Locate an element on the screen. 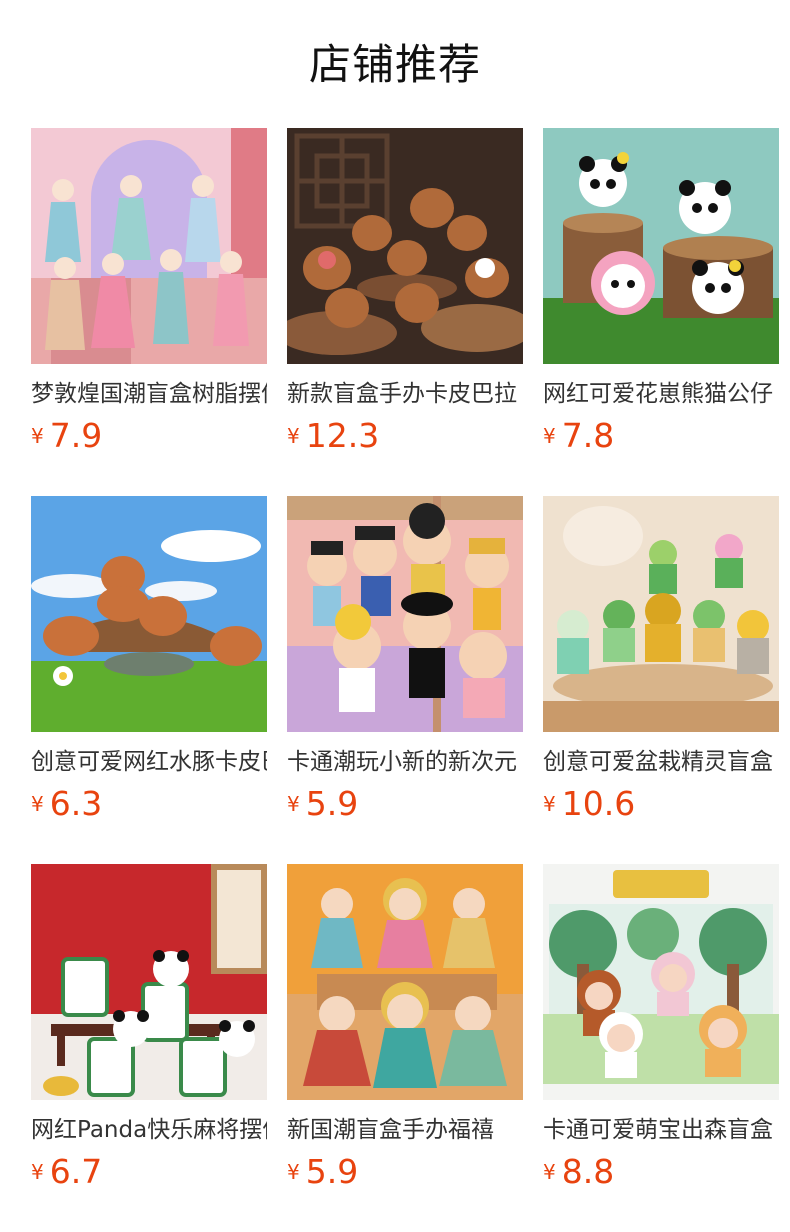  price-value: 10.6 is located at coordinates (598, 803).